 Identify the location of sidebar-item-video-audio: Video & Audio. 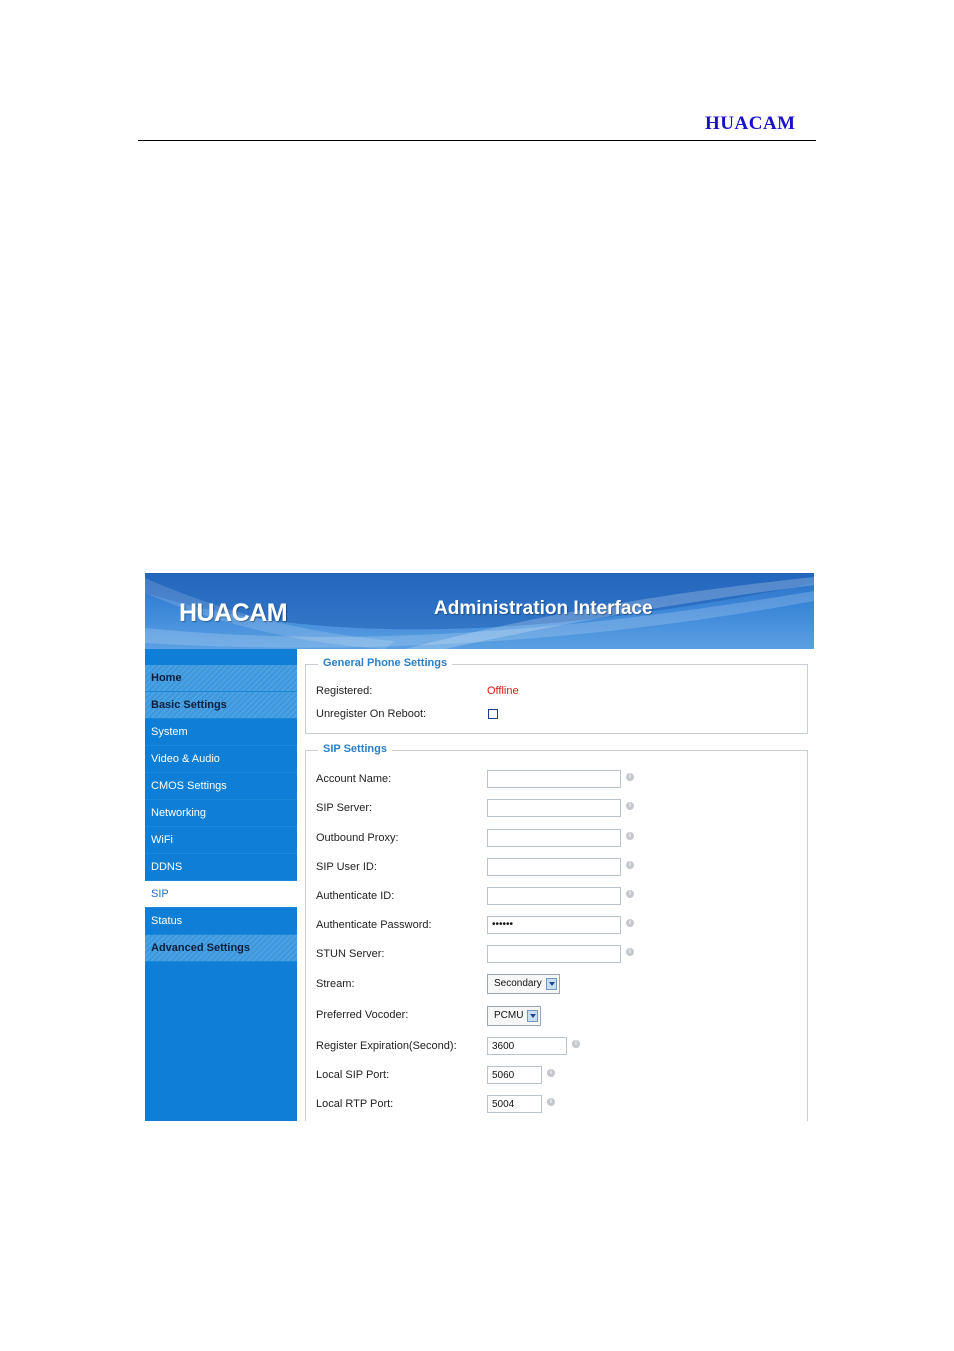
(221, 759).